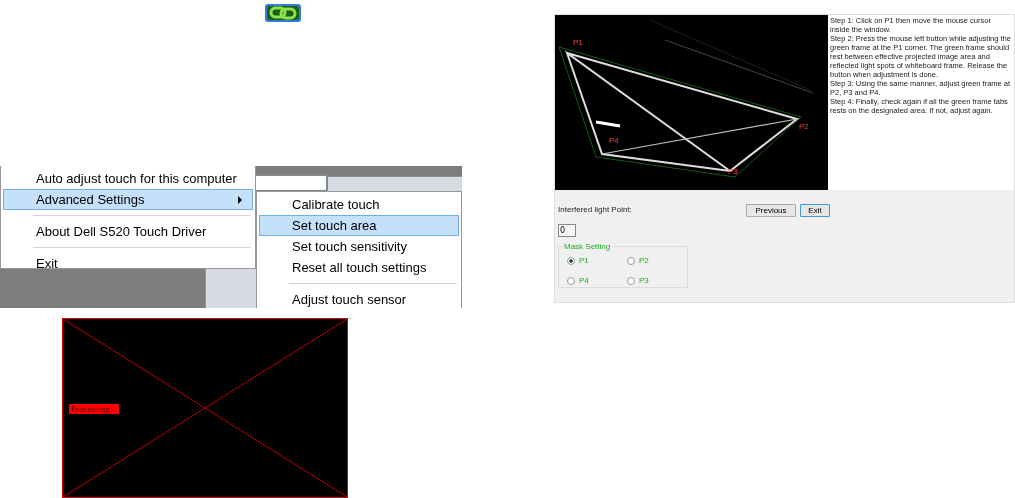 Image resolution: width=1015 pixels, height=498 pixels. Describe the element at coordinates (595, 210) in the screenshot. I see `field-label: Interfered light Point:` at that location.